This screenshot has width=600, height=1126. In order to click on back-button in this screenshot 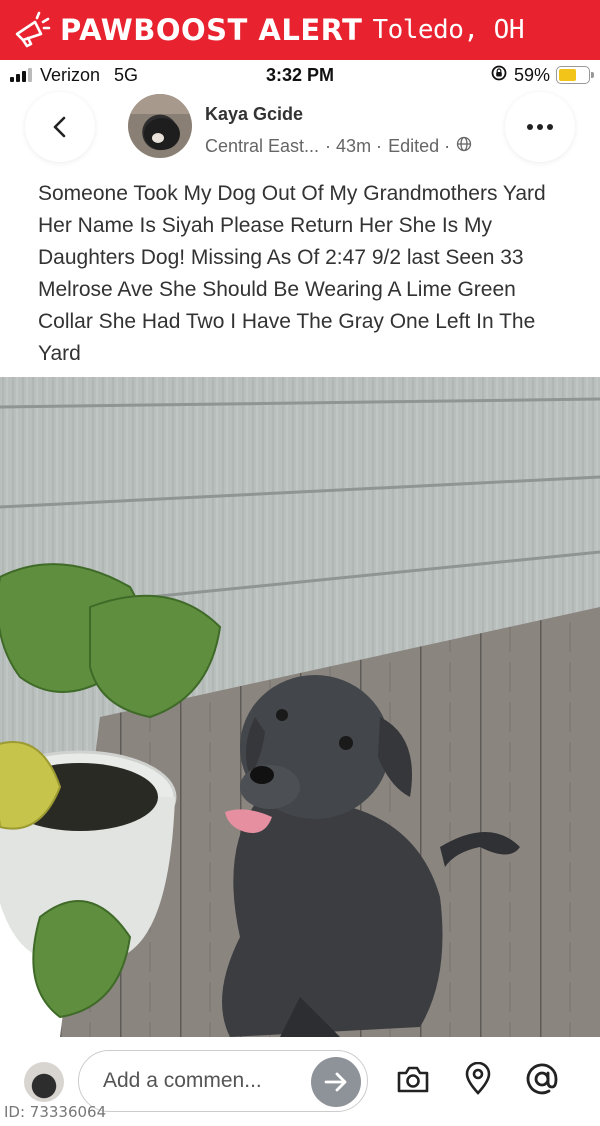, I will do `click(60, 127)`.